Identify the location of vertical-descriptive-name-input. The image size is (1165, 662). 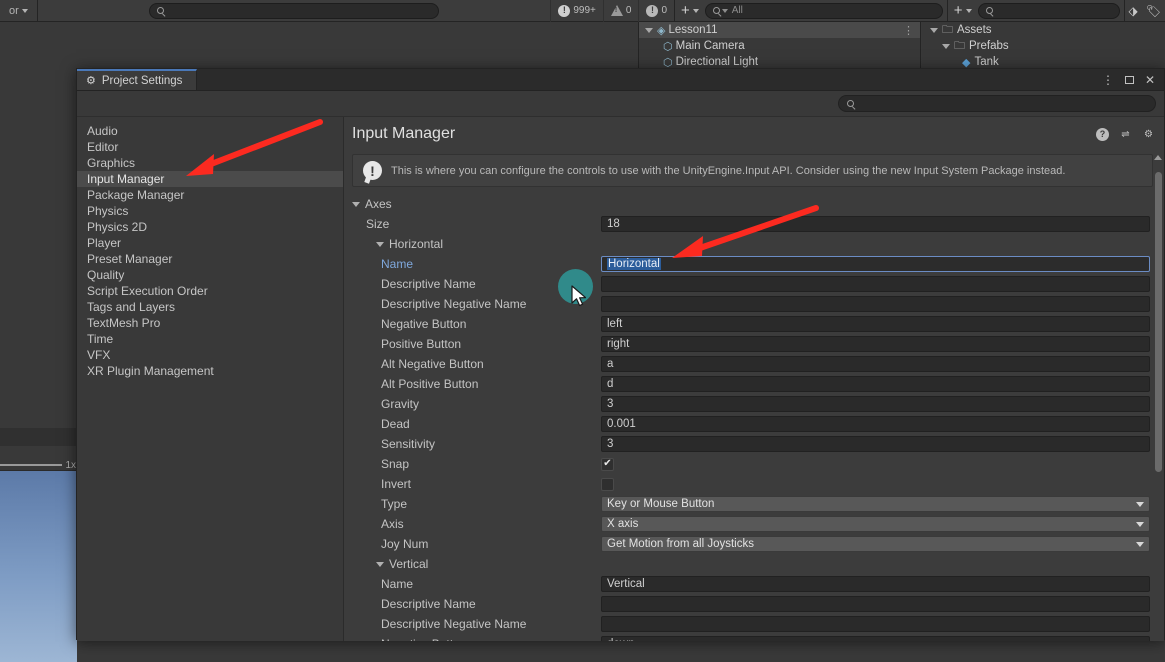
(875, 604).